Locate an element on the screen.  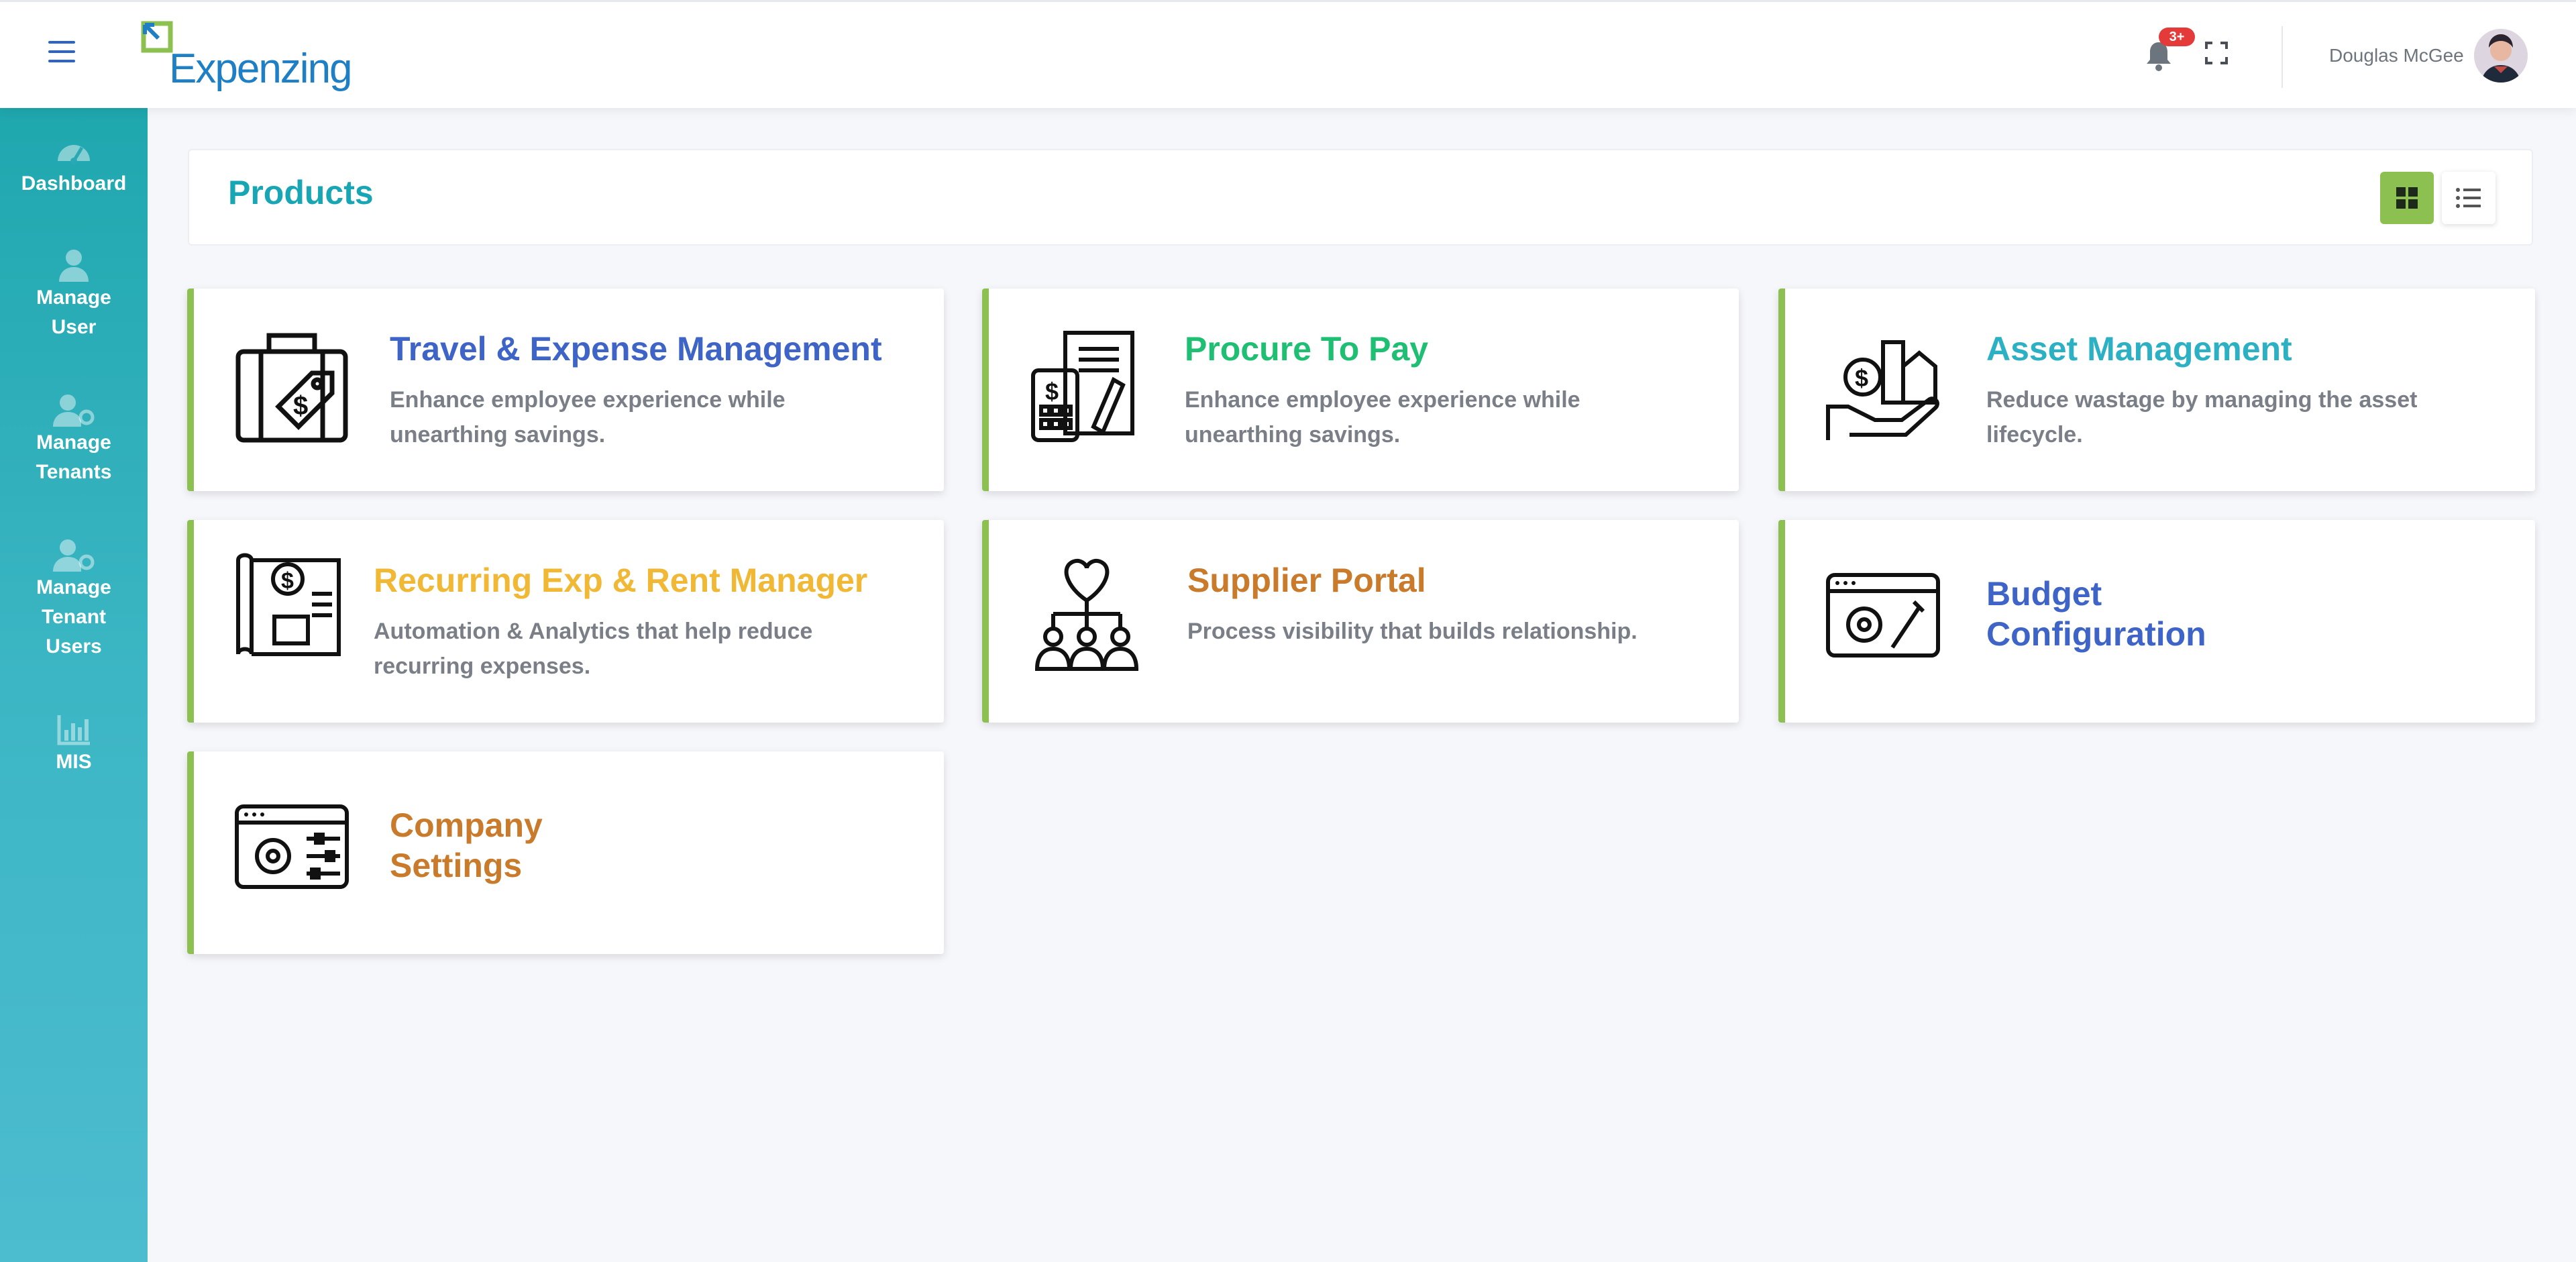
logo-text: Expenzing is located at coordinates (261, 69).